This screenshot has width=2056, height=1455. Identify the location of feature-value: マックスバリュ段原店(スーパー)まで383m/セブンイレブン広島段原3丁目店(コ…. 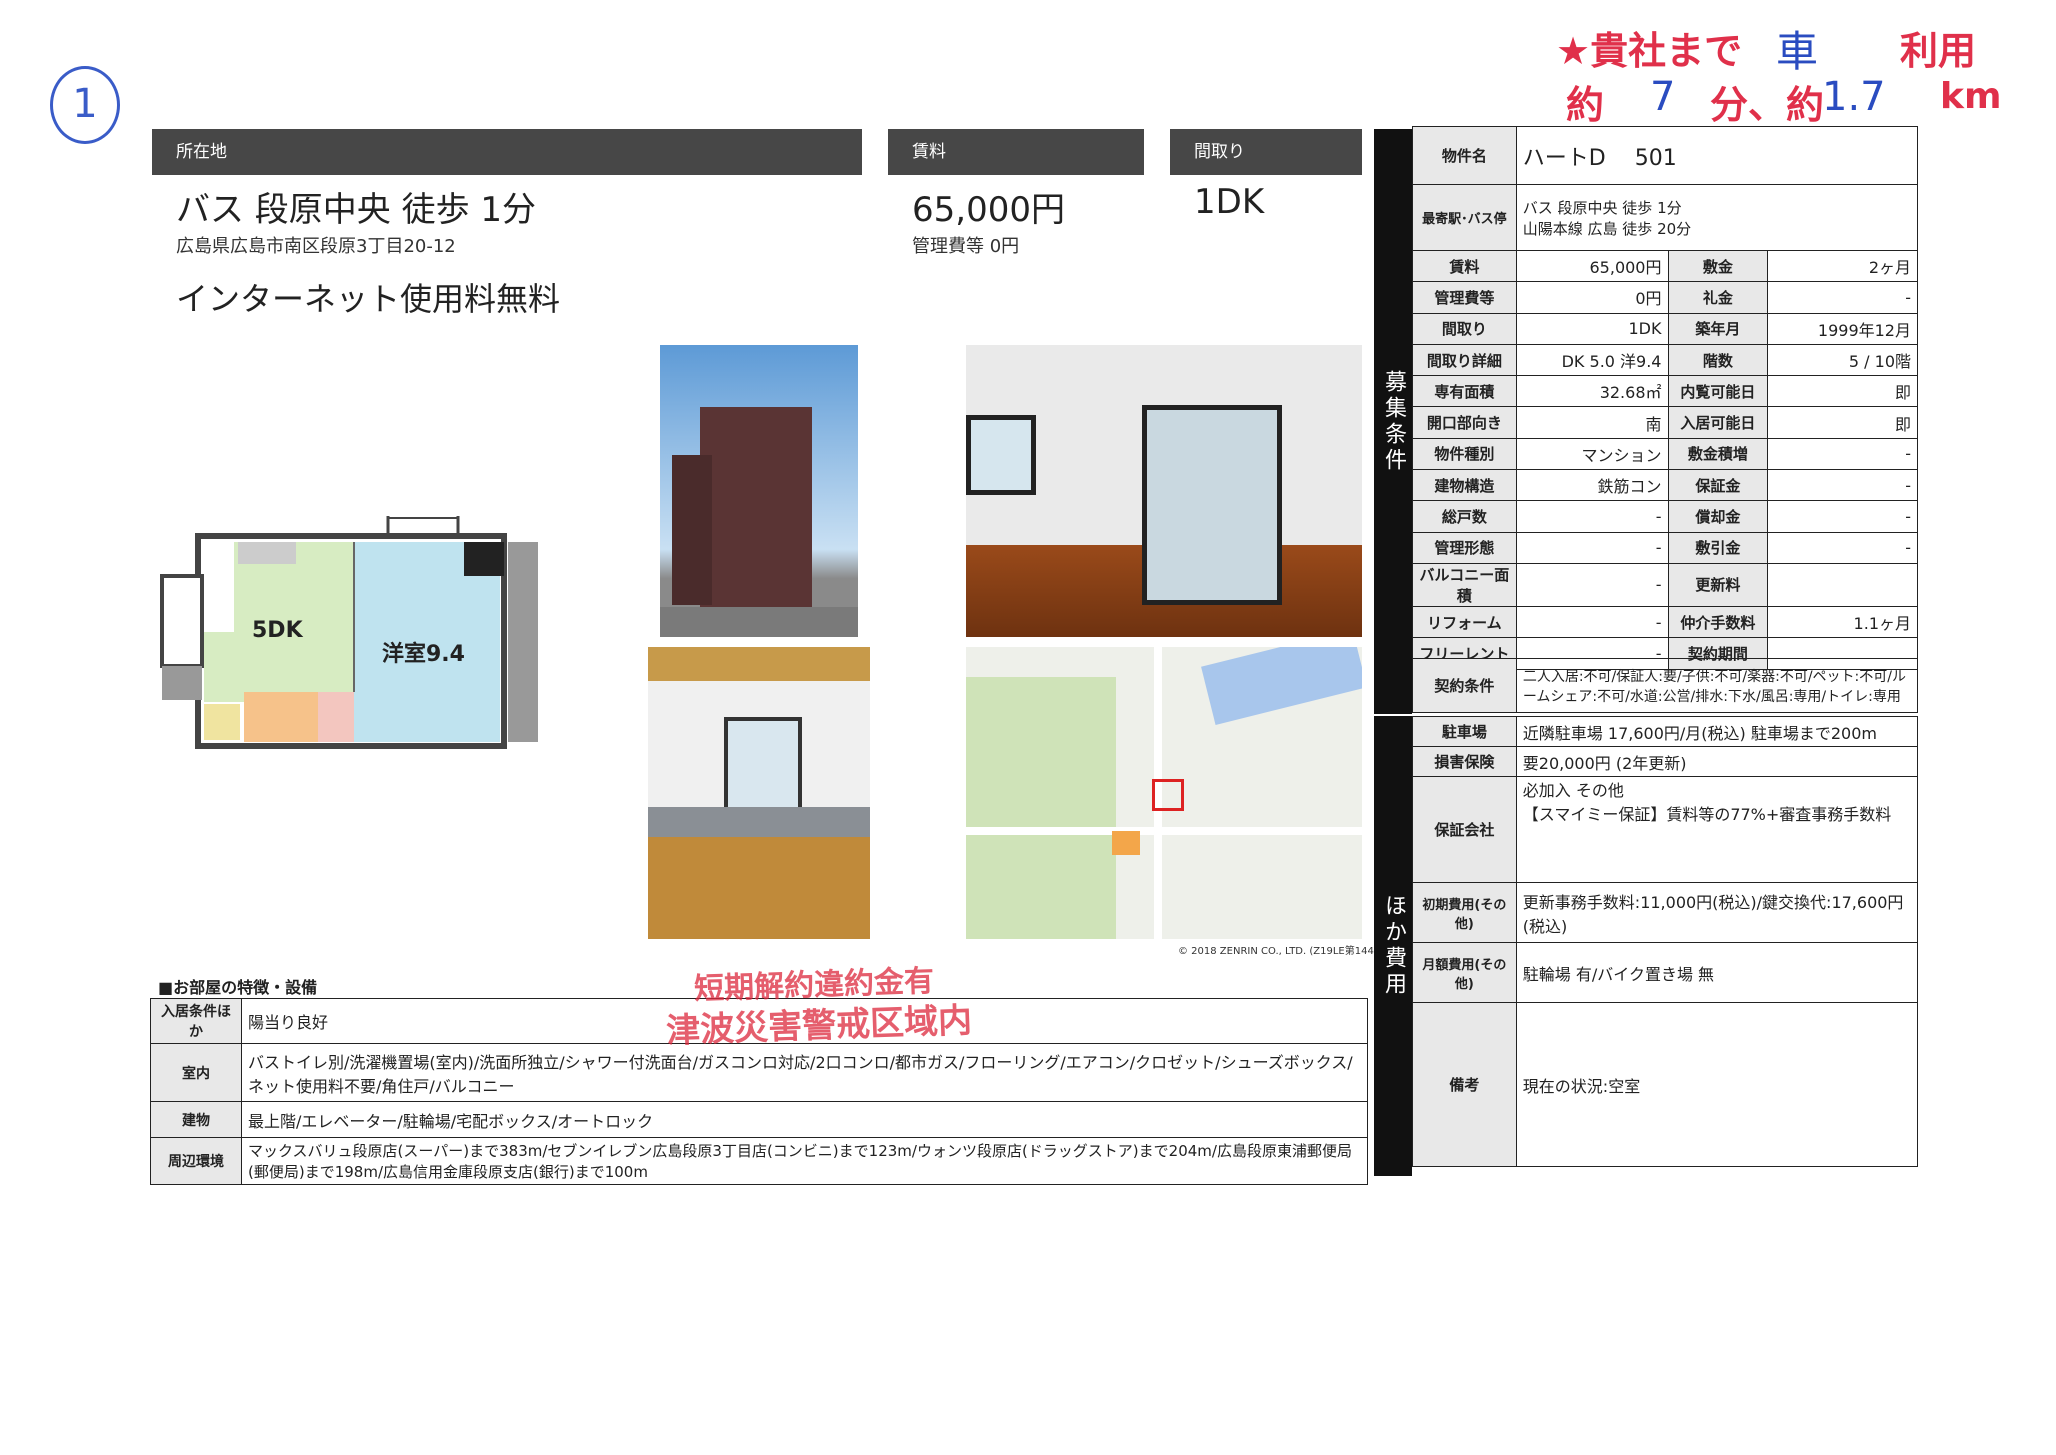
(804, 1161).